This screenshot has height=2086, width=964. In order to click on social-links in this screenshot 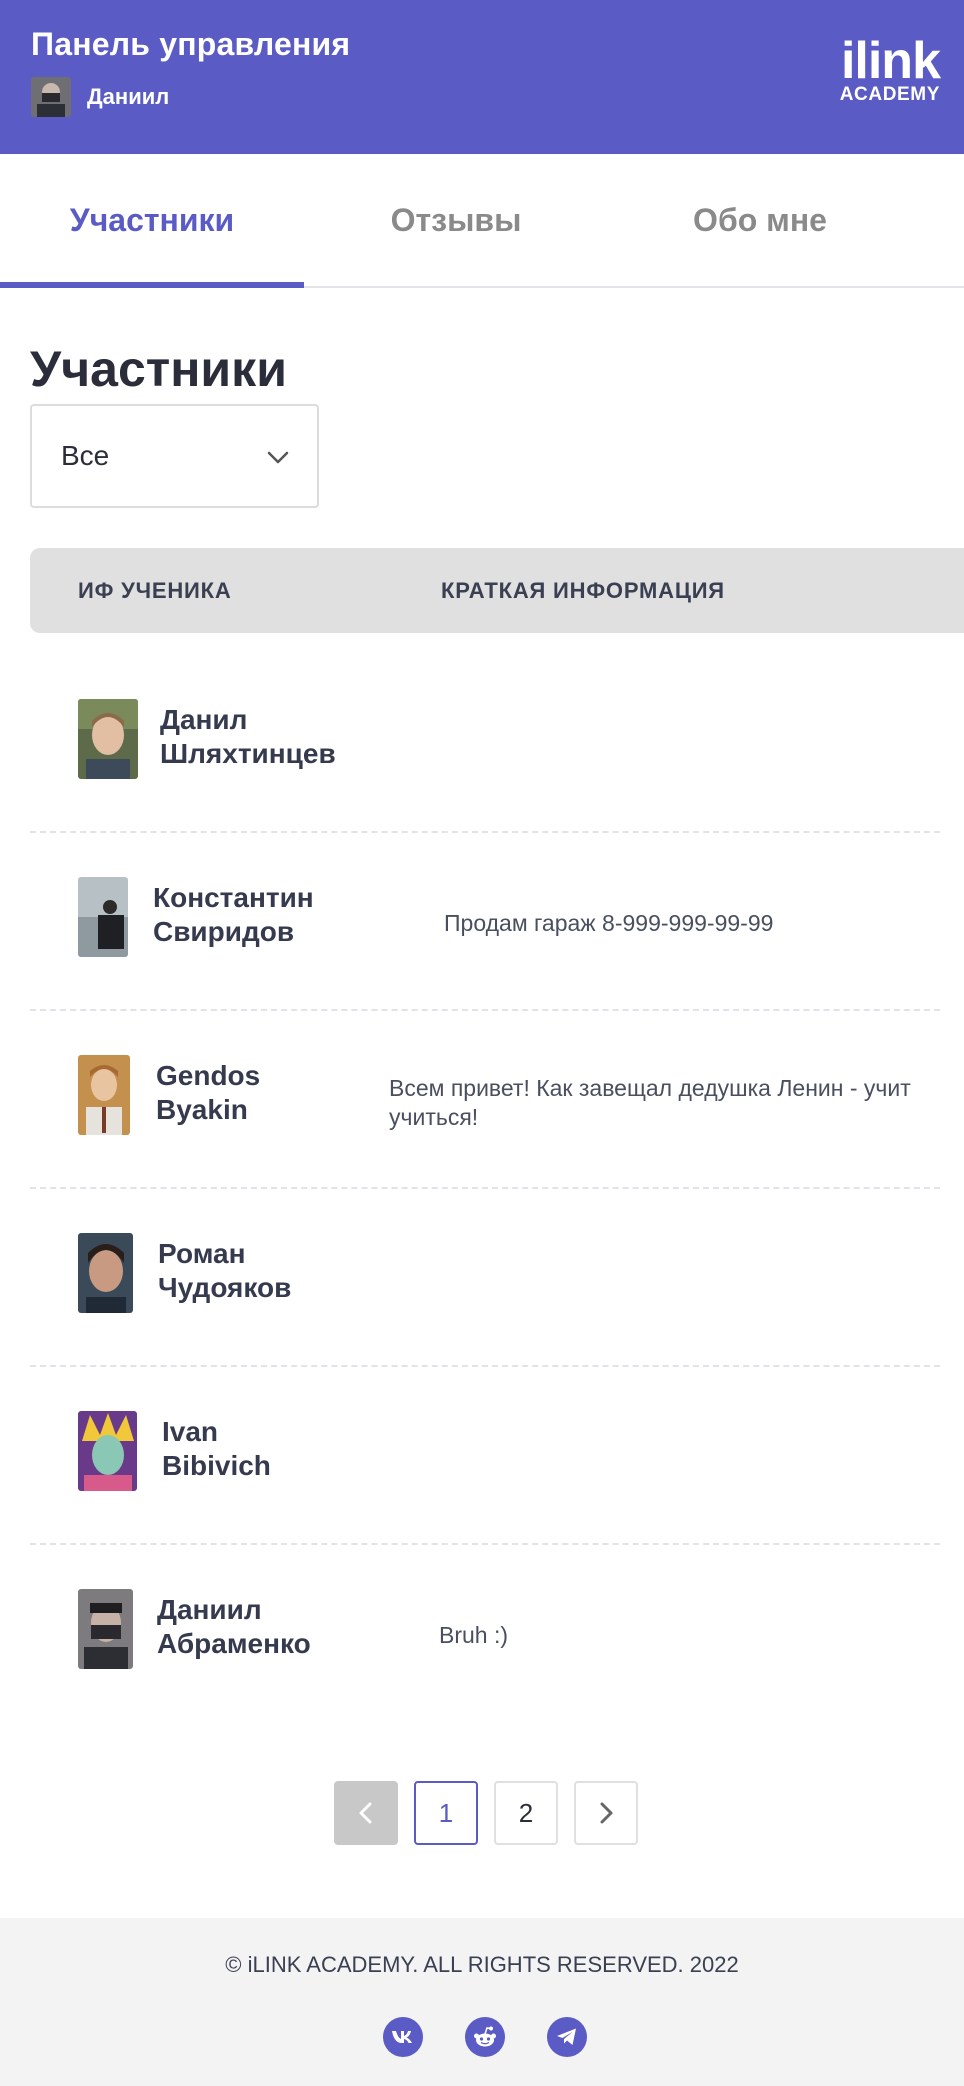, I will do `click(506, 2037)`.